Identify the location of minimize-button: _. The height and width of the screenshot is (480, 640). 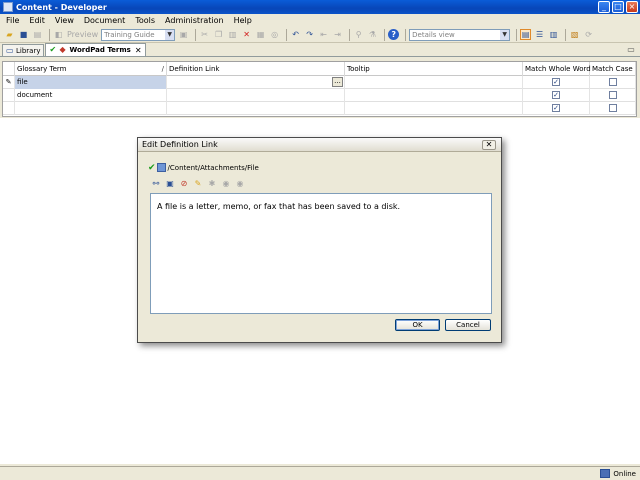
(604, 7).